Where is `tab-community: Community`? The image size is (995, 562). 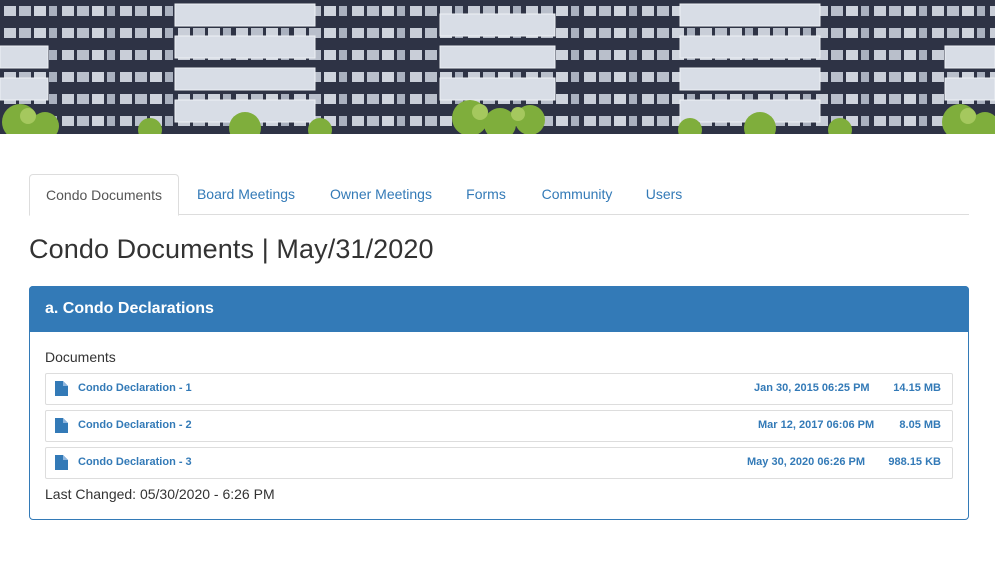
tab-community: Community is located at coordinates (577, 194).